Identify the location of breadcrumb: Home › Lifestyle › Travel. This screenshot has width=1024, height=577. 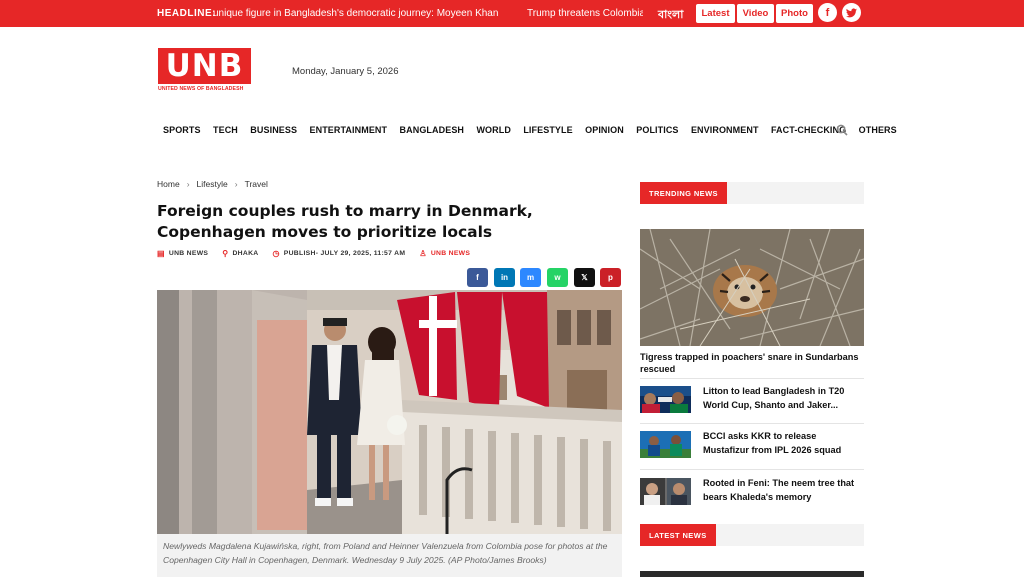
(212, 184).